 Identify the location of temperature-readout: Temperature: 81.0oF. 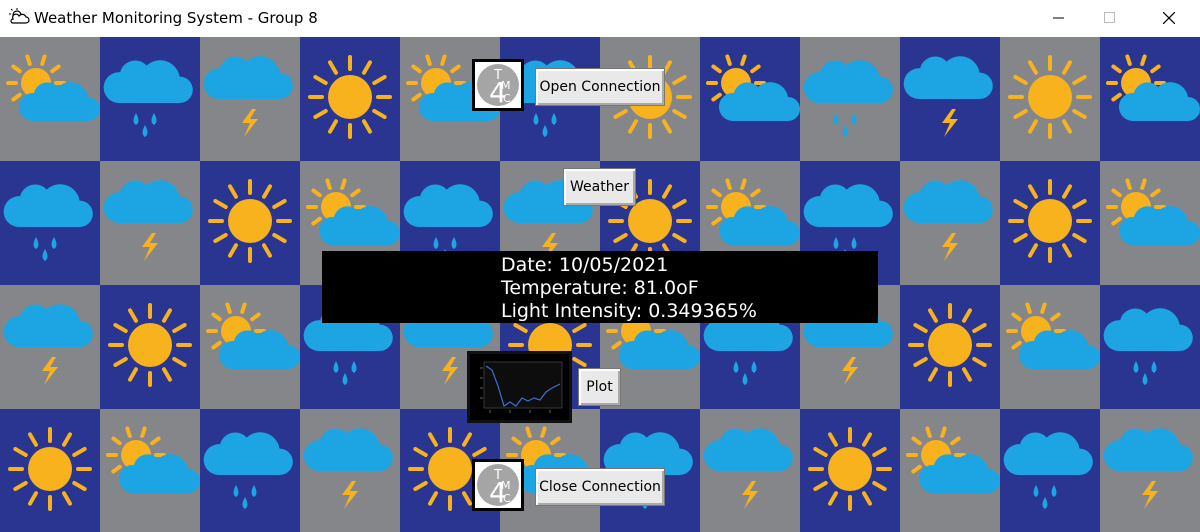
(600, 288).